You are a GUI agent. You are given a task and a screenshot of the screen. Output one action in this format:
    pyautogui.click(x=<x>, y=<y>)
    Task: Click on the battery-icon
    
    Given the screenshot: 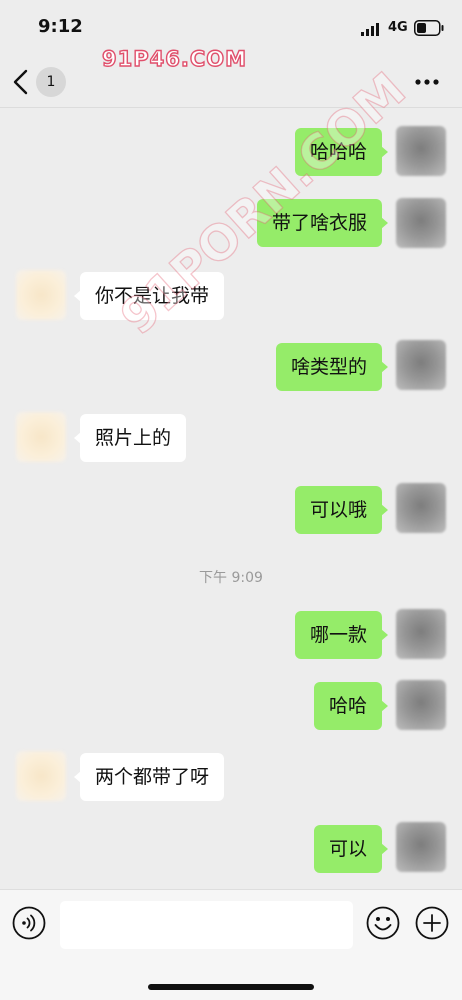 What is the action you would take?
    pyautogui.click(x=429, y=28)
    